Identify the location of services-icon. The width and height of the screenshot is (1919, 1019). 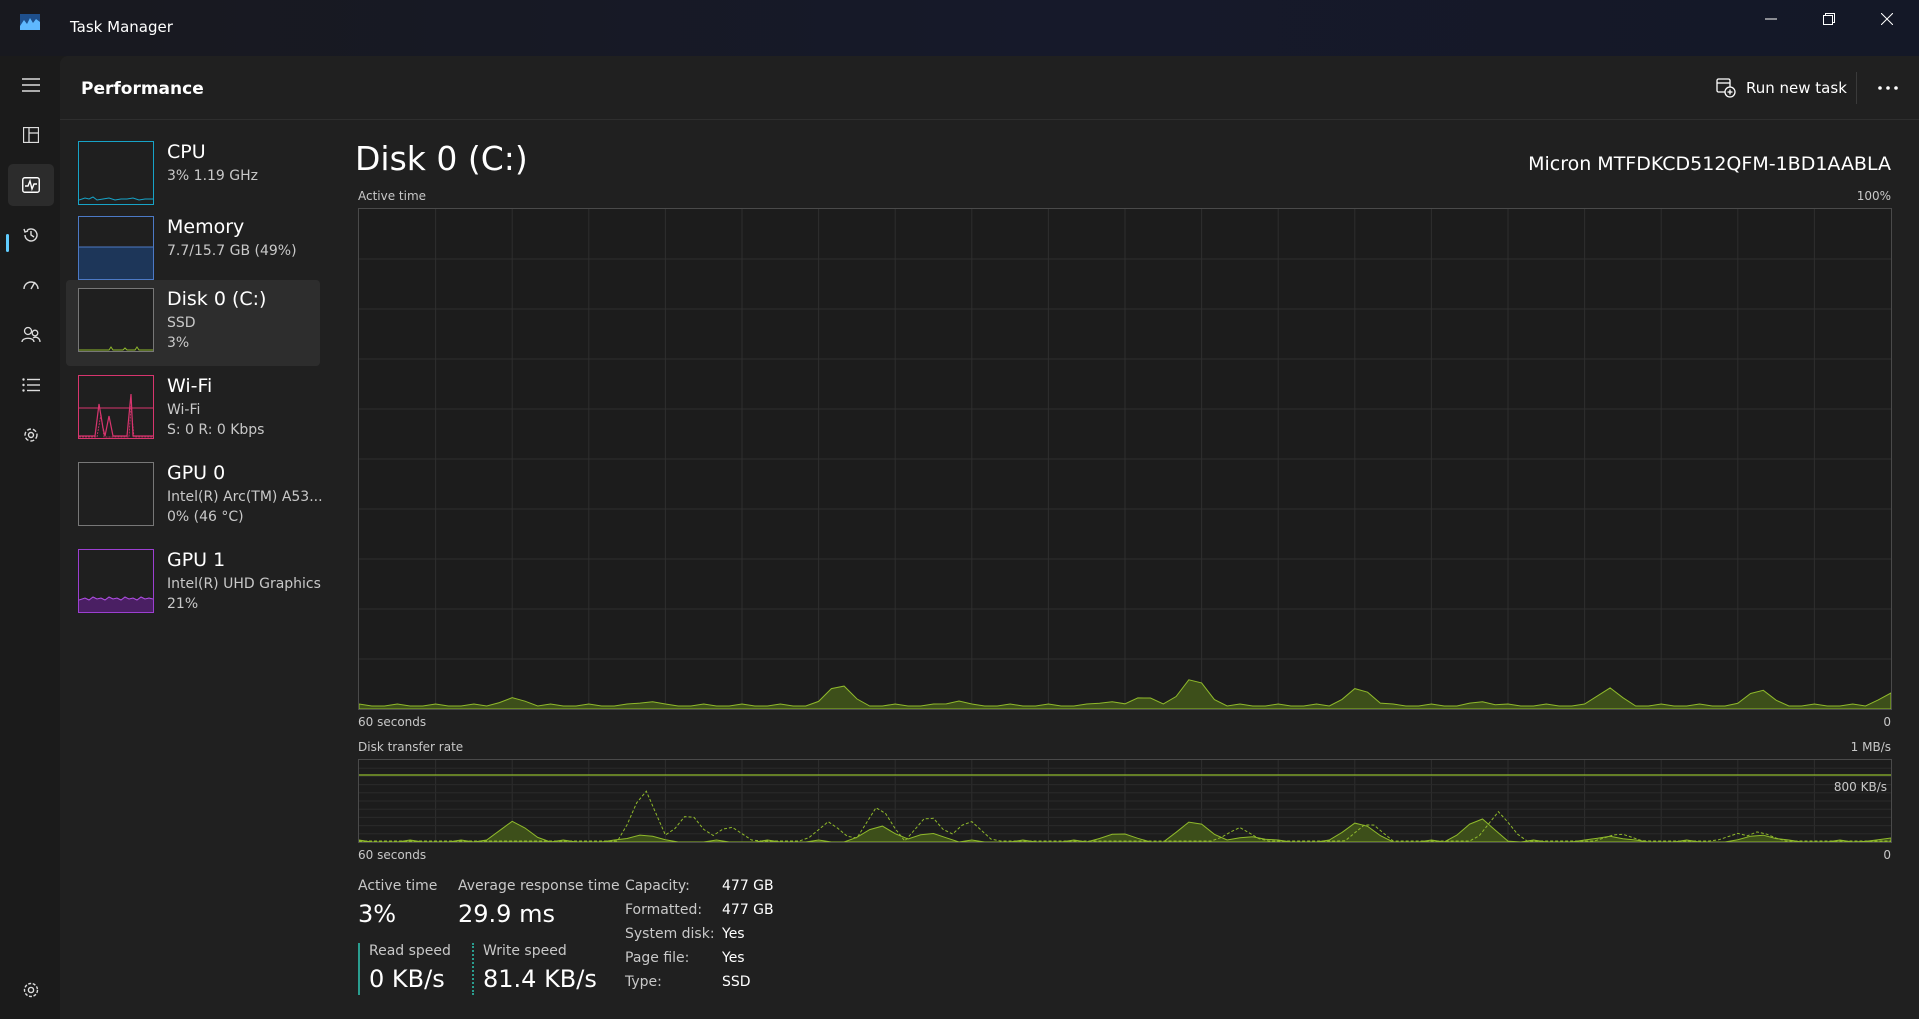
(31, 435).